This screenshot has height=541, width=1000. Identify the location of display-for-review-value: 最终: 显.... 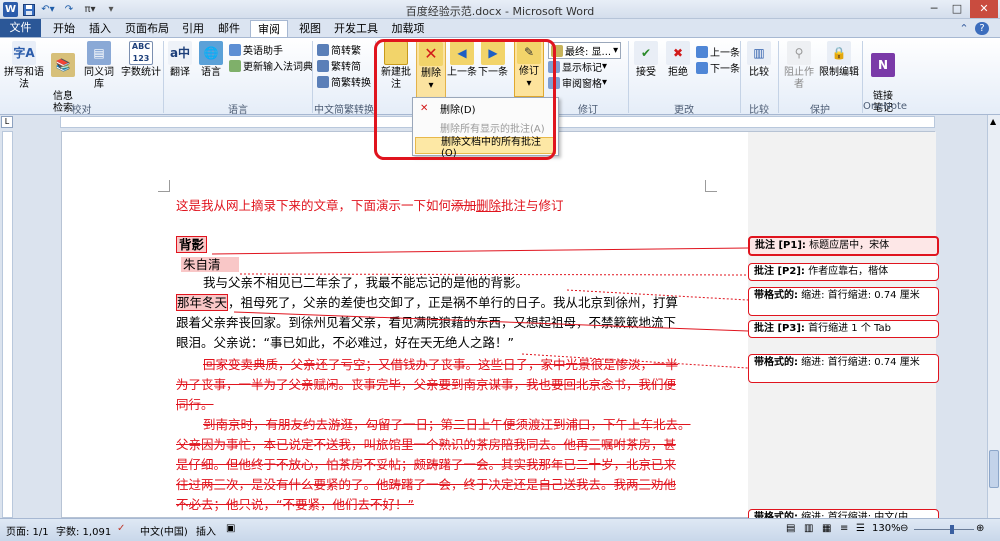
(588, 52).